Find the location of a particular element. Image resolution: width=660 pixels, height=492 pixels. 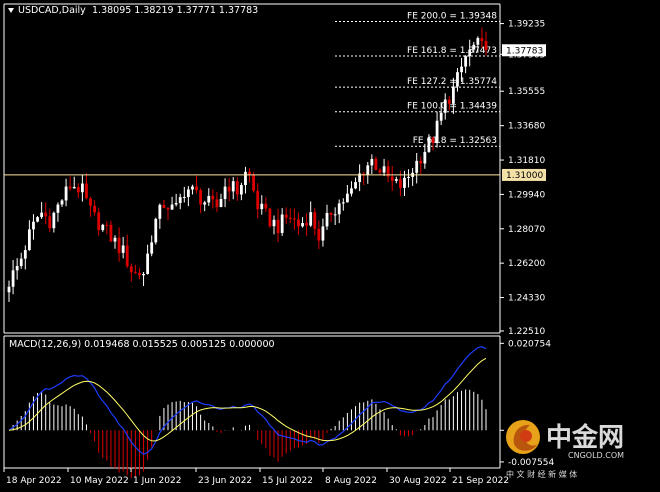

macd-tick-label: 0.020754 is located at coordinates (529, 344).